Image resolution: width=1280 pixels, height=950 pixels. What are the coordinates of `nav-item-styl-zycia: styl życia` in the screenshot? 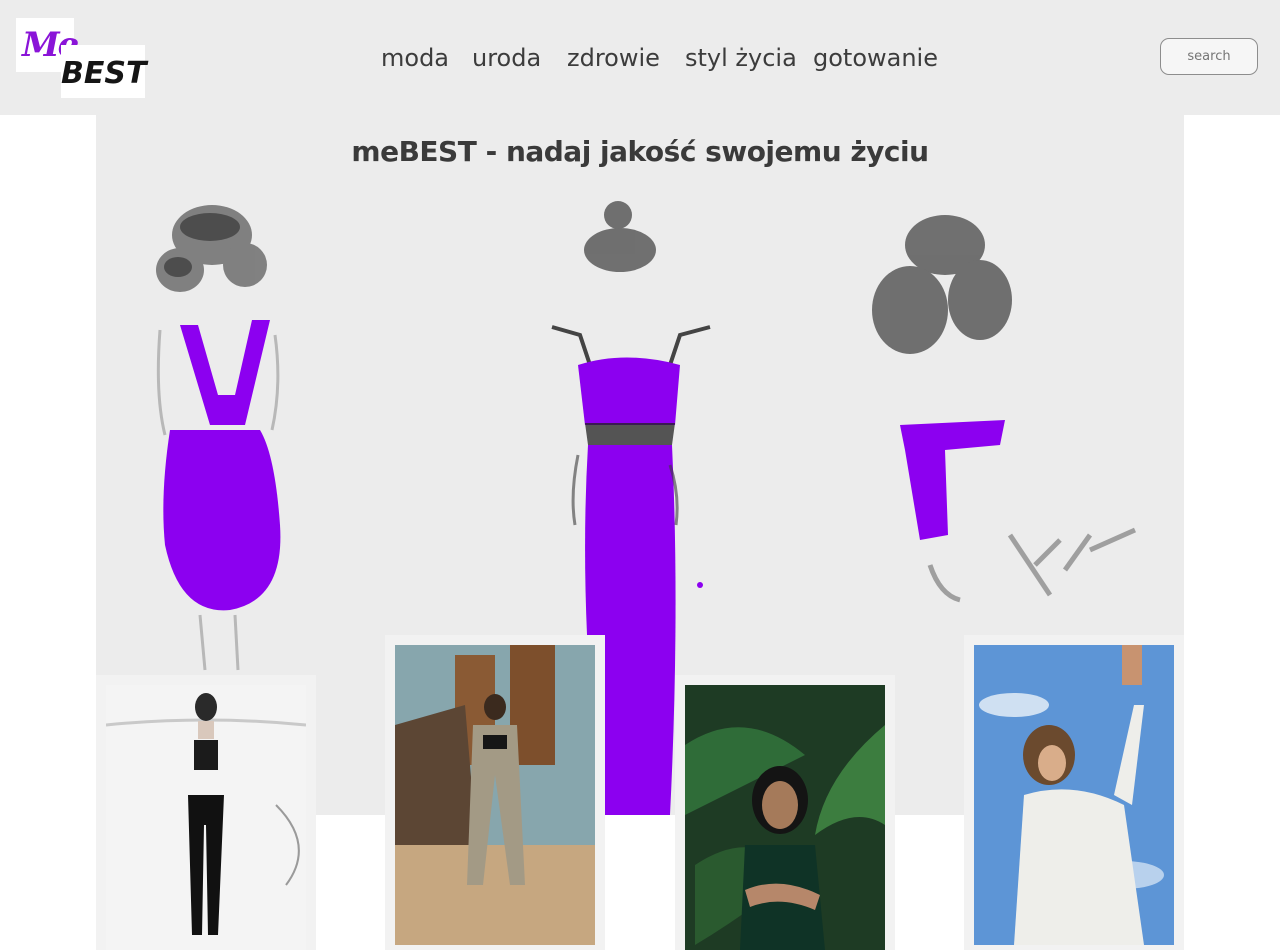 It's located at (741, 58).